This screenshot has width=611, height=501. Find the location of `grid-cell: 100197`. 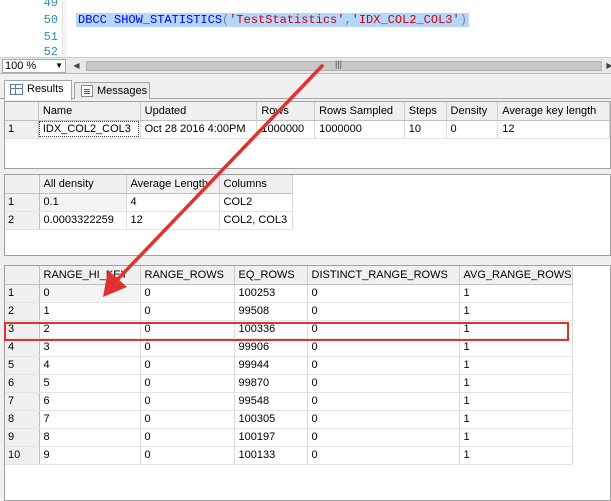

grid-cell: 100197 is located at coordinates (271, 437).